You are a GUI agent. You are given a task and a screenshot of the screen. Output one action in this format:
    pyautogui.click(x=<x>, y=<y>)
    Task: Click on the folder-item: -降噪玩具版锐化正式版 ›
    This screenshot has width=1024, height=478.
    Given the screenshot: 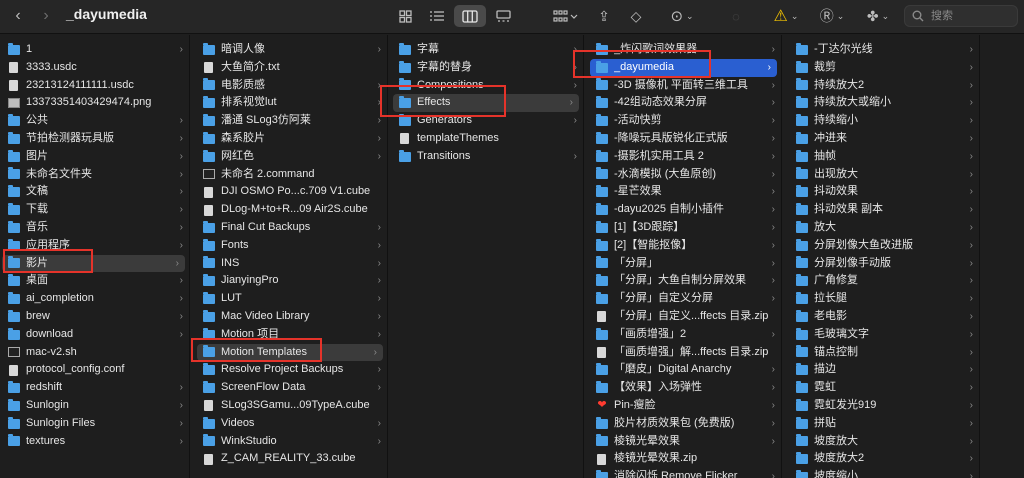 What is the action you would take?
    pyautogui.click(x=688, y=139)
    